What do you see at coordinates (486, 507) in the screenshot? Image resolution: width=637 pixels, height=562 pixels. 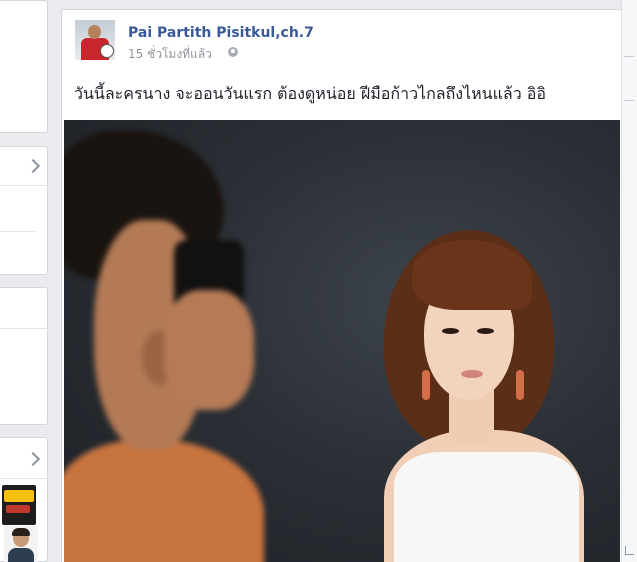 I see `model-white-top` at bounding box center [486, 507].